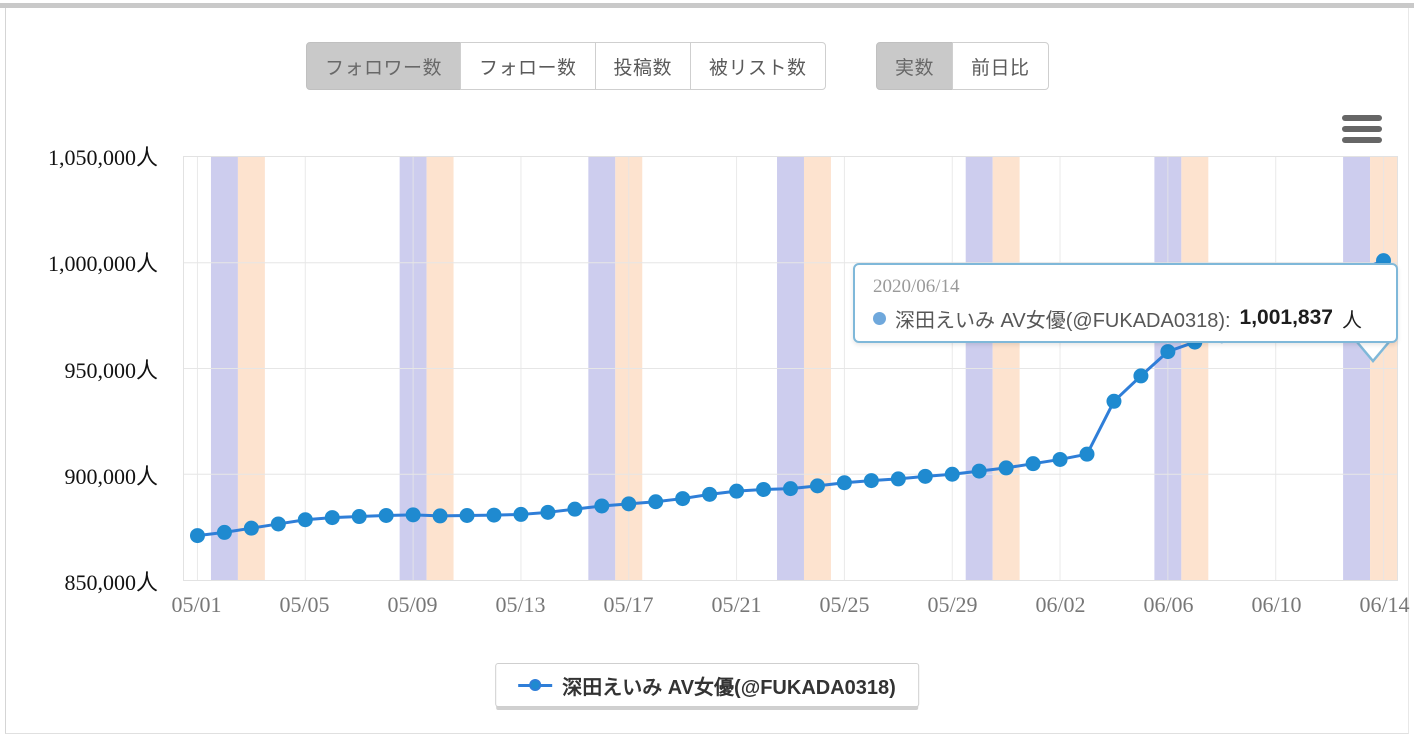 This screenshot has width=1414, height=742. What do you see at coordinates (643, 66) in the screenshot?
I see `tab-tweets: 投稿数` at bounding box center [643, 66].